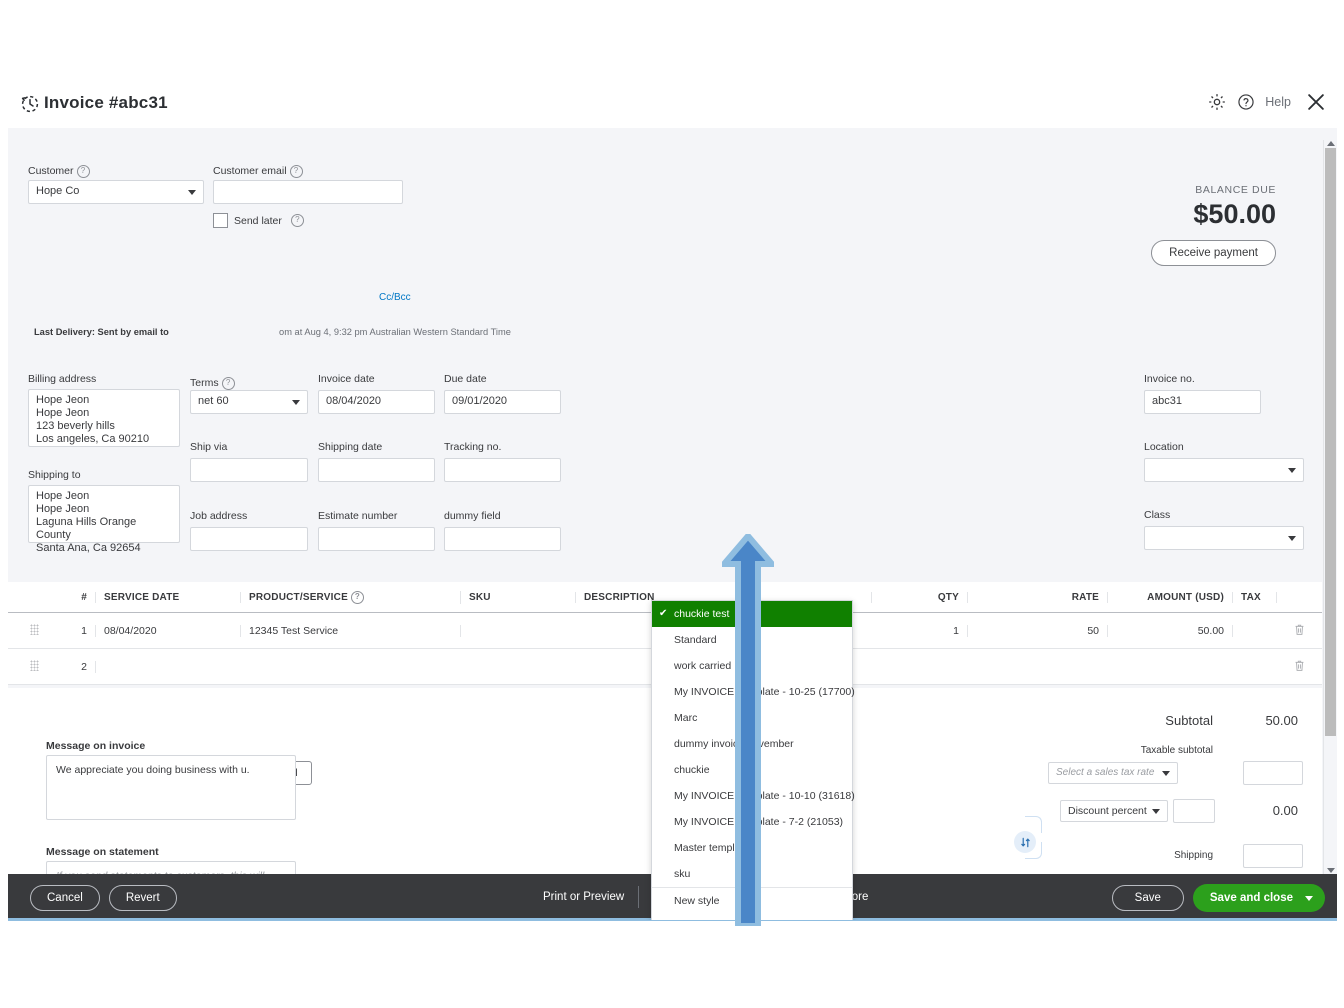 The height and width of the screenshot is (1008, 1344). I want to click on subtotal-value: 50.00, so click(1281, 720).